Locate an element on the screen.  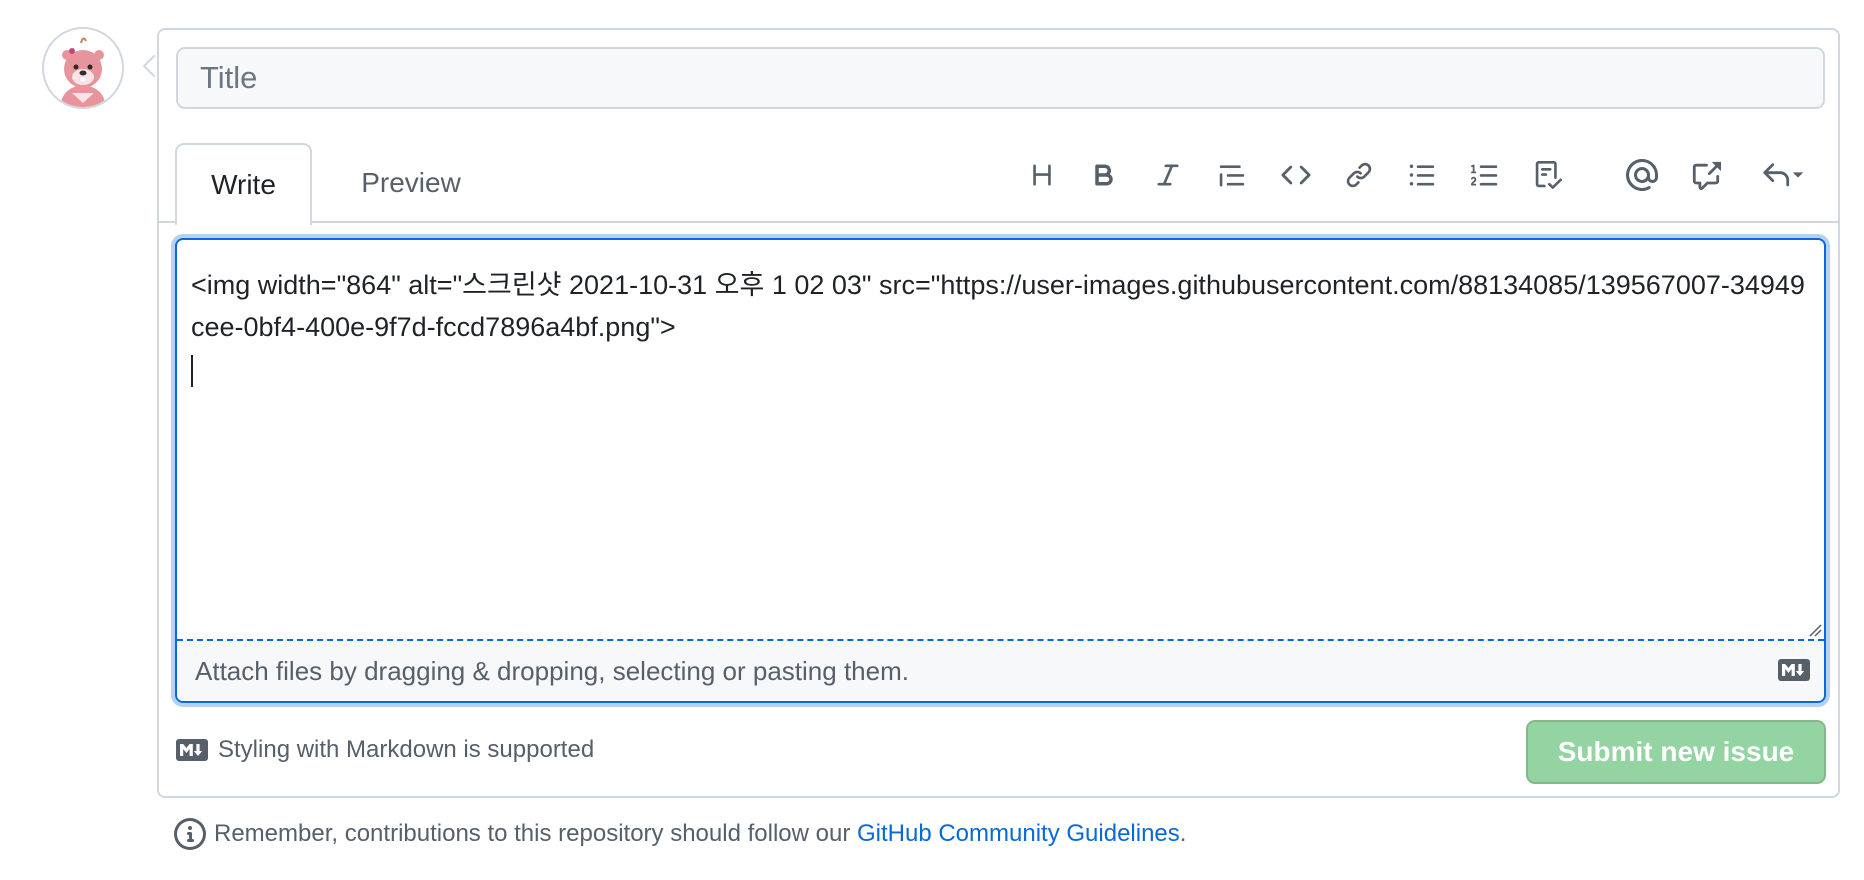
mention-button is located at coordinates (1642, 175).